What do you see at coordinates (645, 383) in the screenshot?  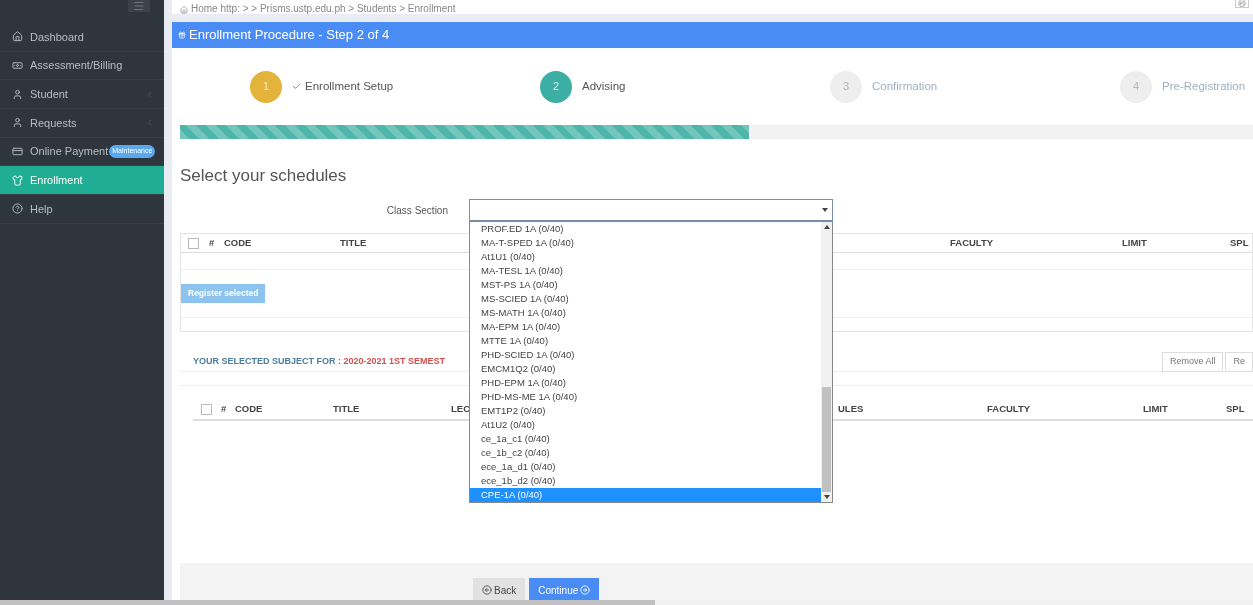 I see `dropdown-option: PHD-EPM 1A (0/40)` at bounding box center [645, 383].